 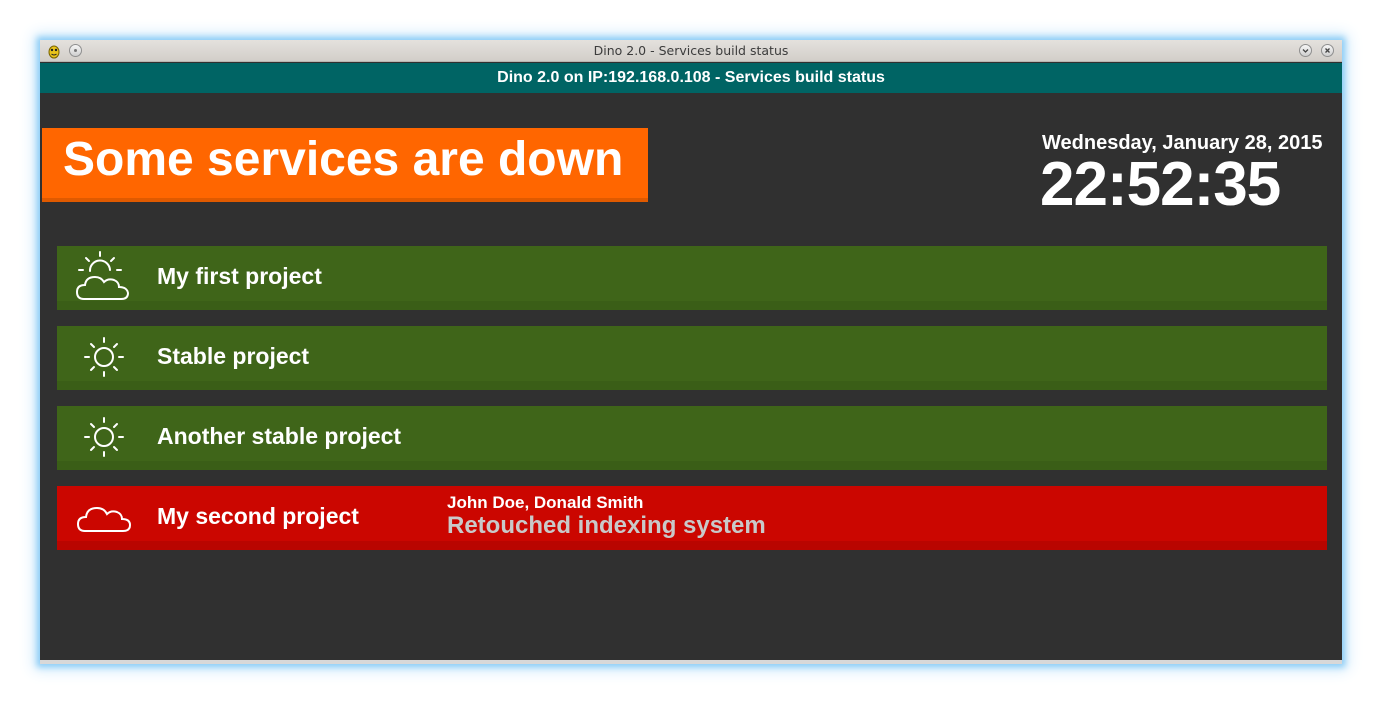 I want to click on commit-message: Retouched indexing system, so click(x=606, y=525).